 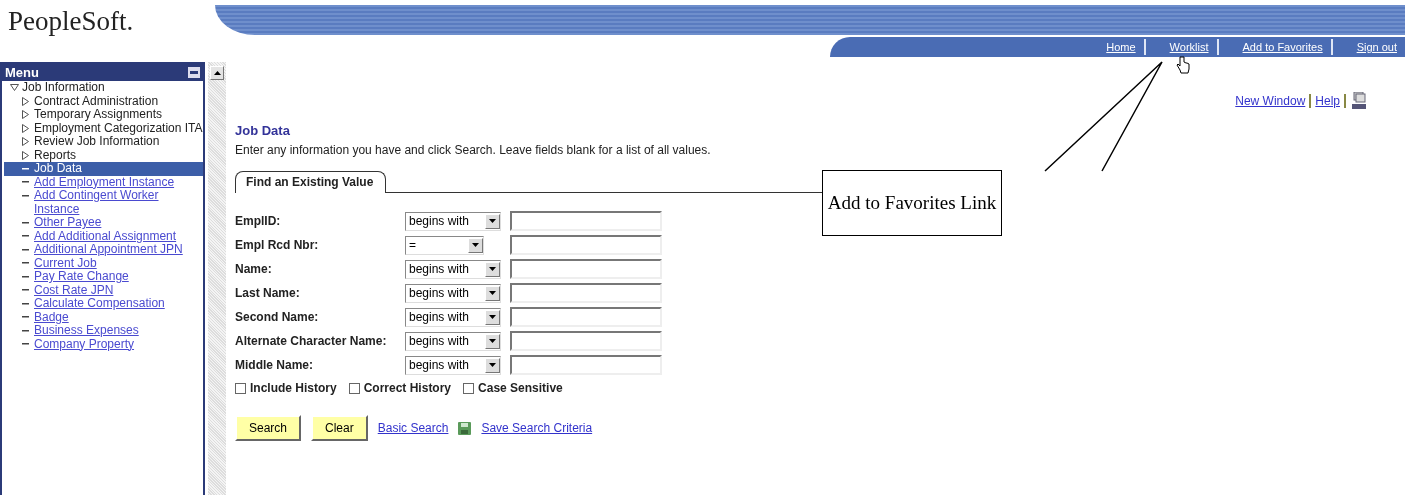 What do you see at coordinates (286, 388) in the screenshot?
I see `checkbox-option: Include History` at bounding box center [286, 388].